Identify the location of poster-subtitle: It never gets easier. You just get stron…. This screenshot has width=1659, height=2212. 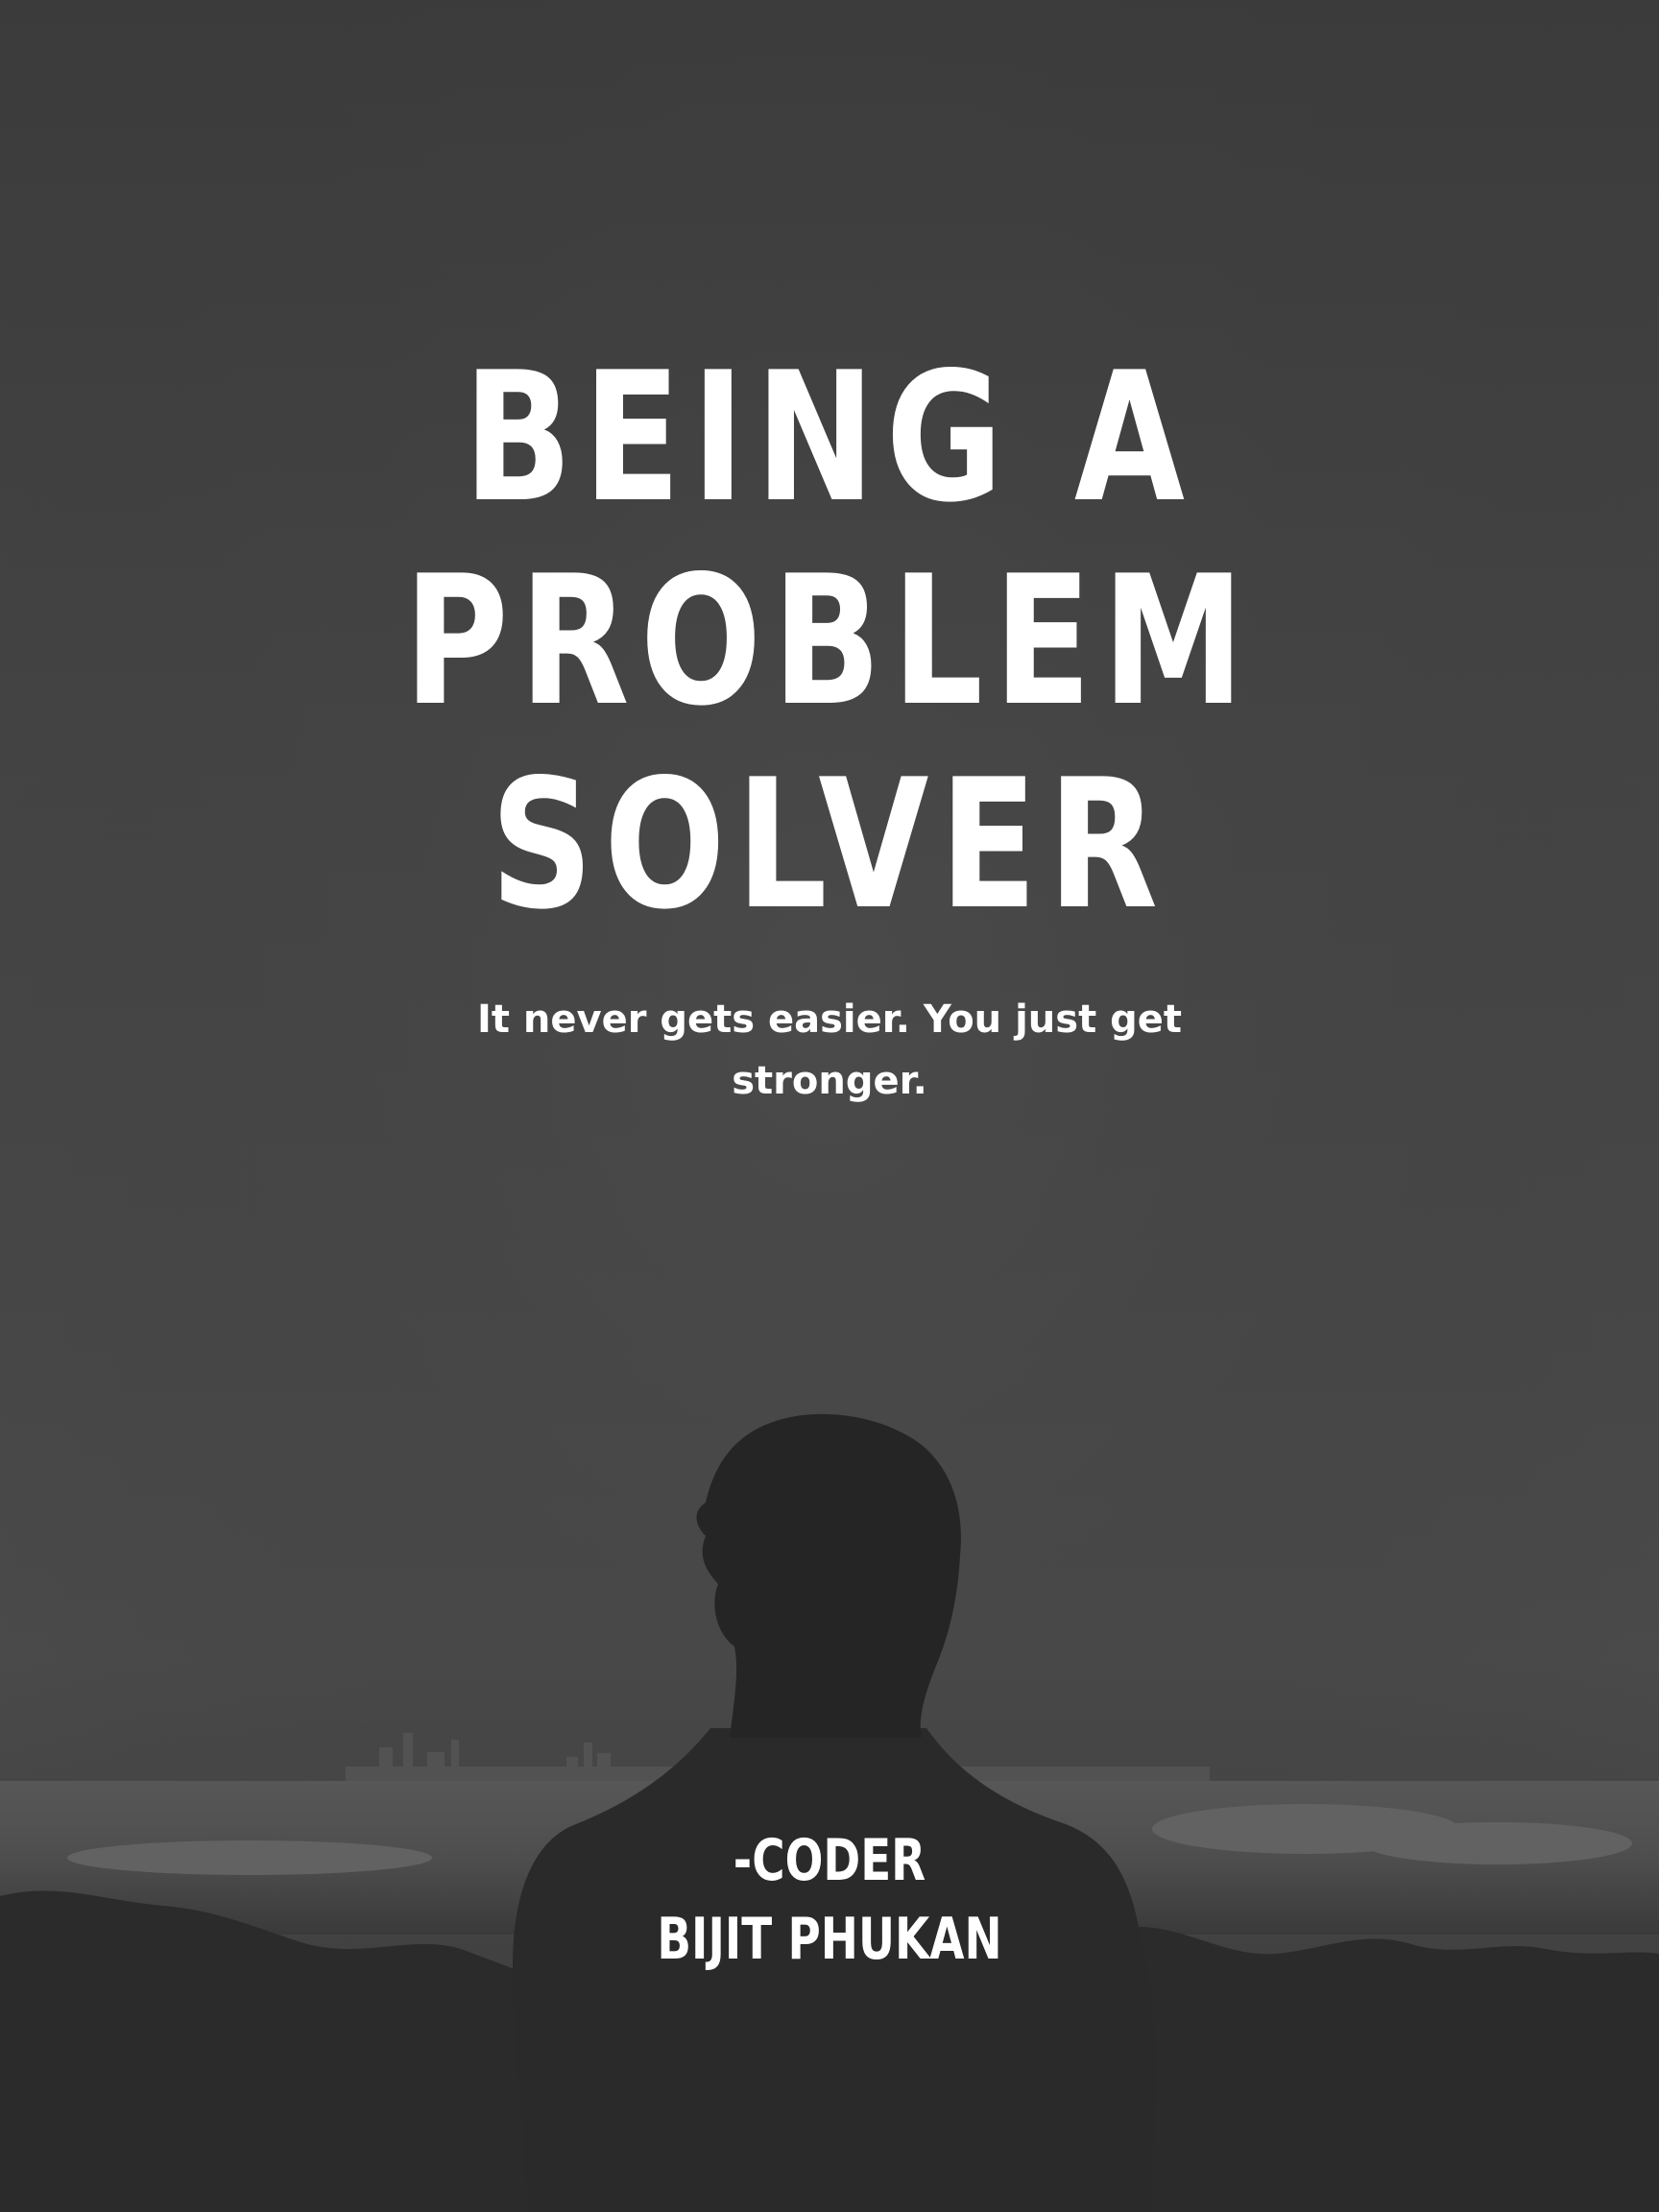
(829, 1050).